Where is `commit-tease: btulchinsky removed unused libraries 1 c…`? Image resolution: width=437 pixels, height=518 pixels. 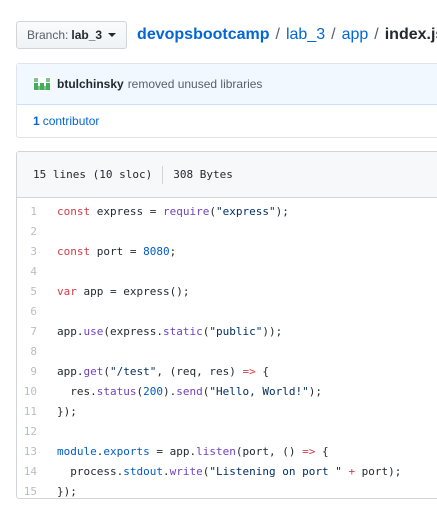
commit-tease: btulchinsky removed unused libraries 1 c… is located at coordinates (226, 100).